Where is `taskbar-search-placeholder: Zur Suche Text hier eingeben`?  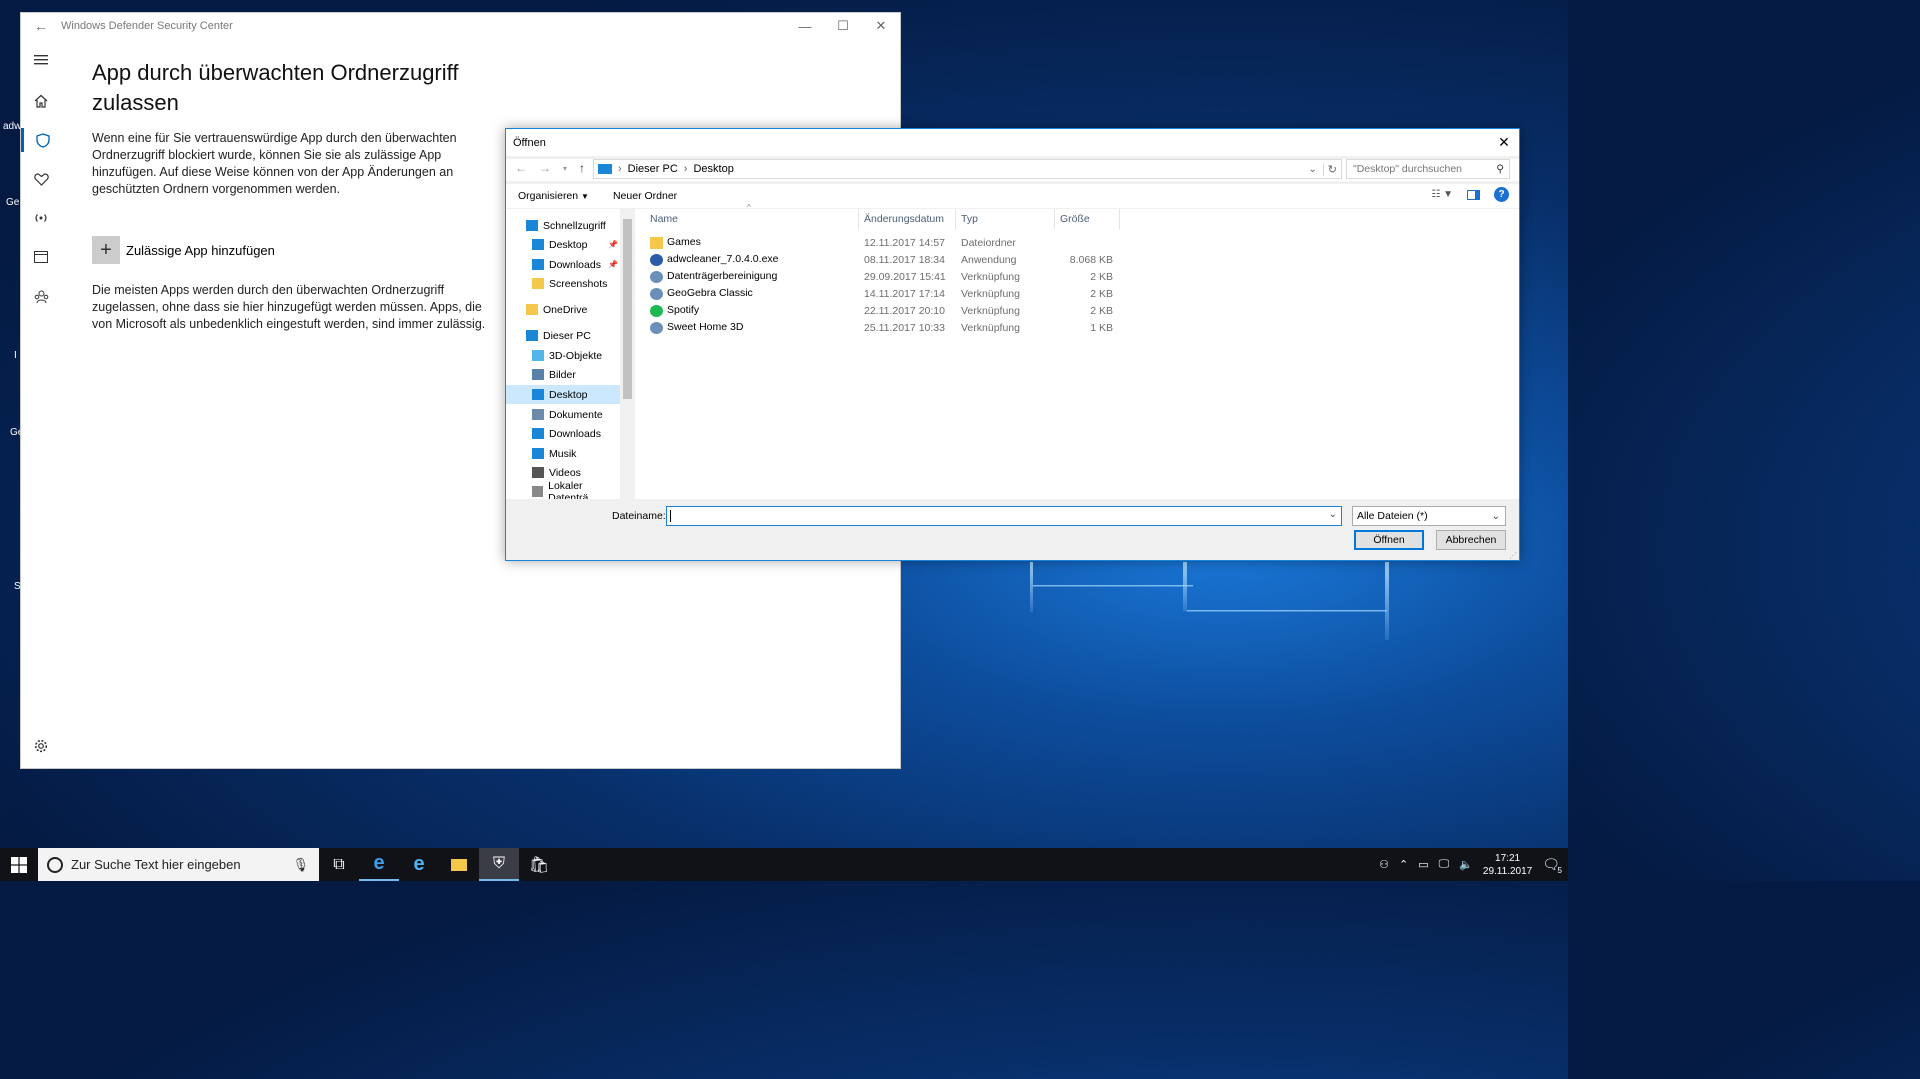 taskbar-search-placeholder: Zur Suche Text hier eingeben is located at coordinates (156, 864).